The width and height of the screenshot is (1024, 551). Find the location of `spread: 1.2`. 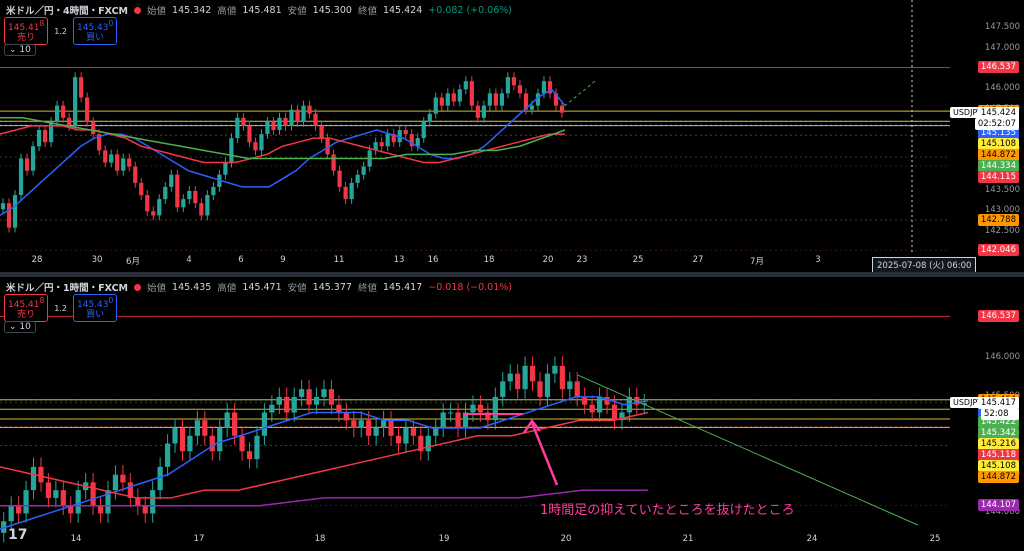

spread: 1.2 is located at coordinates (61, 31).